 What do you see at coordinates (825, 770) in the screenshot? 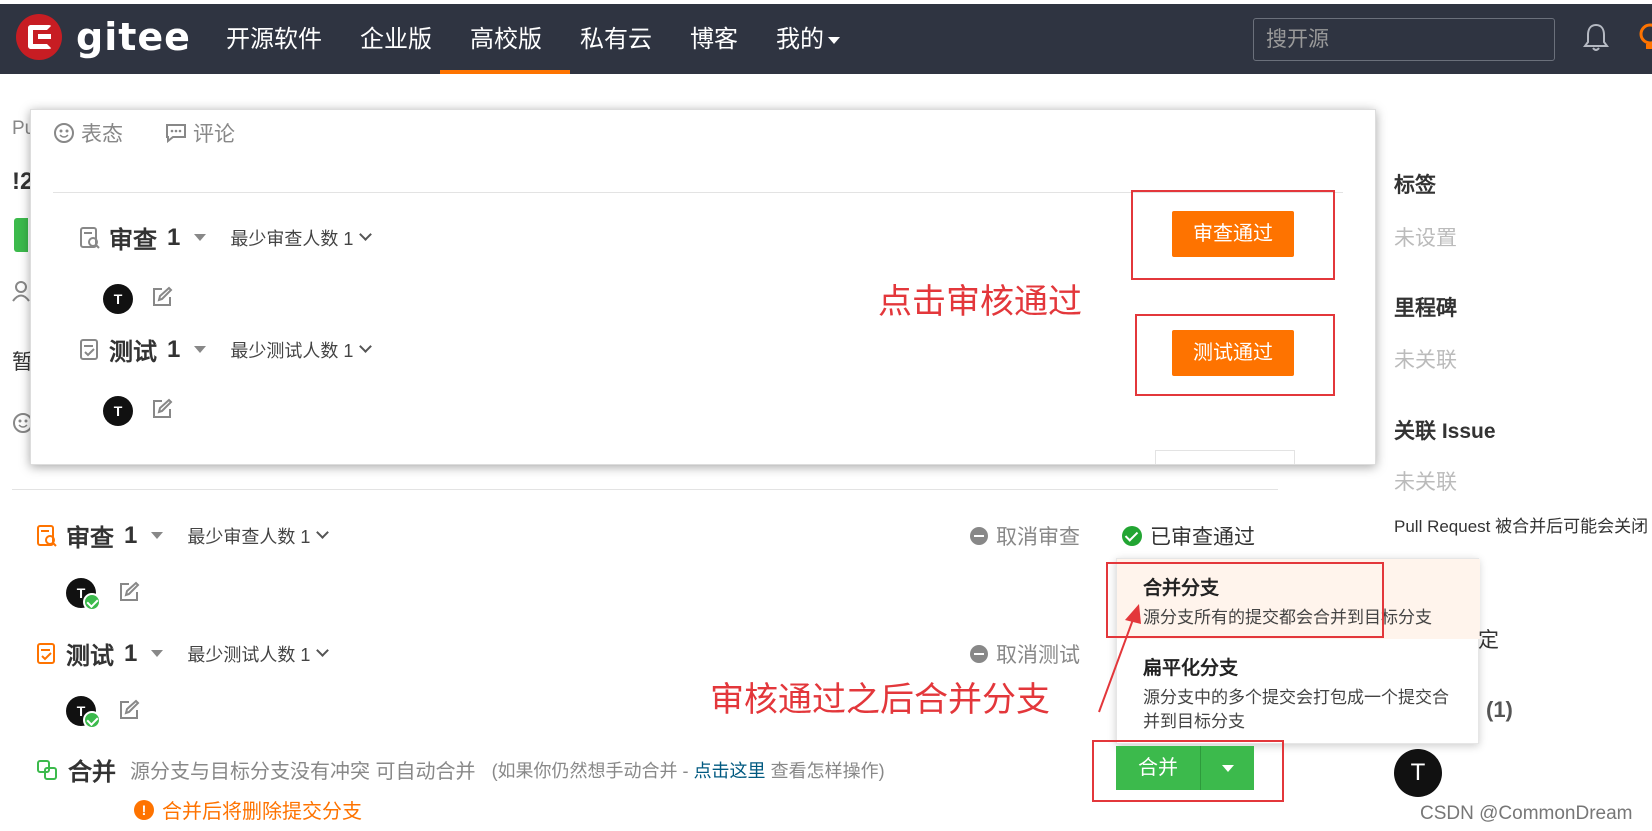
I see `merge-hint-suffix: 查看怎样操作)` at bounding box center [825, 770].